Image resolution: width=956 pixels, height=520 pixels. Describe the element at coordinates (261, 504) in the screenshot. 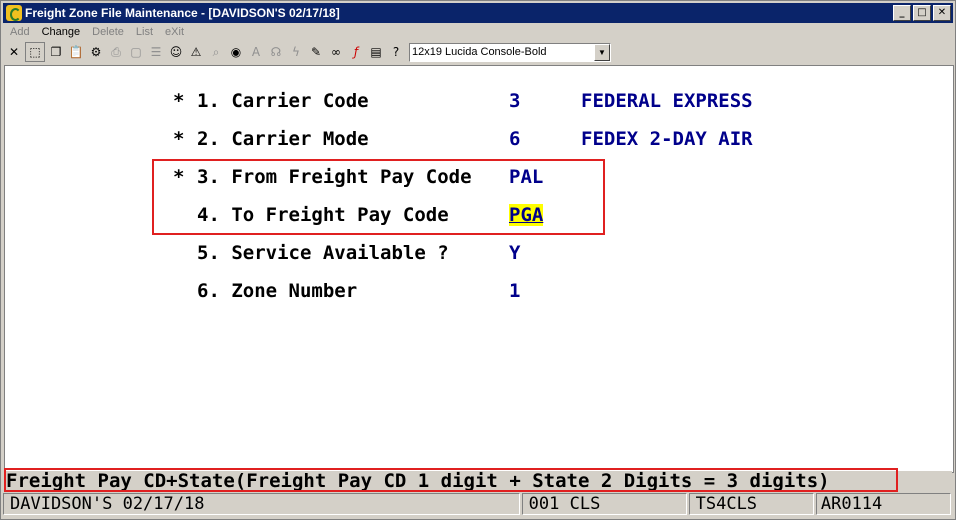

I see `status-company: DAVIDSON'S 02/17/18` at that location.